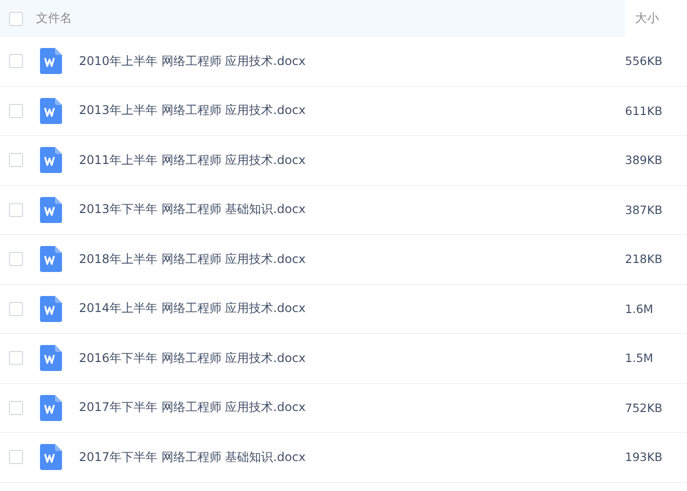 This screenshot has height=491, width=687. Describe the element at coordinates (644, 111) in the screenshot. I see `file-size: 611KB` at that location.